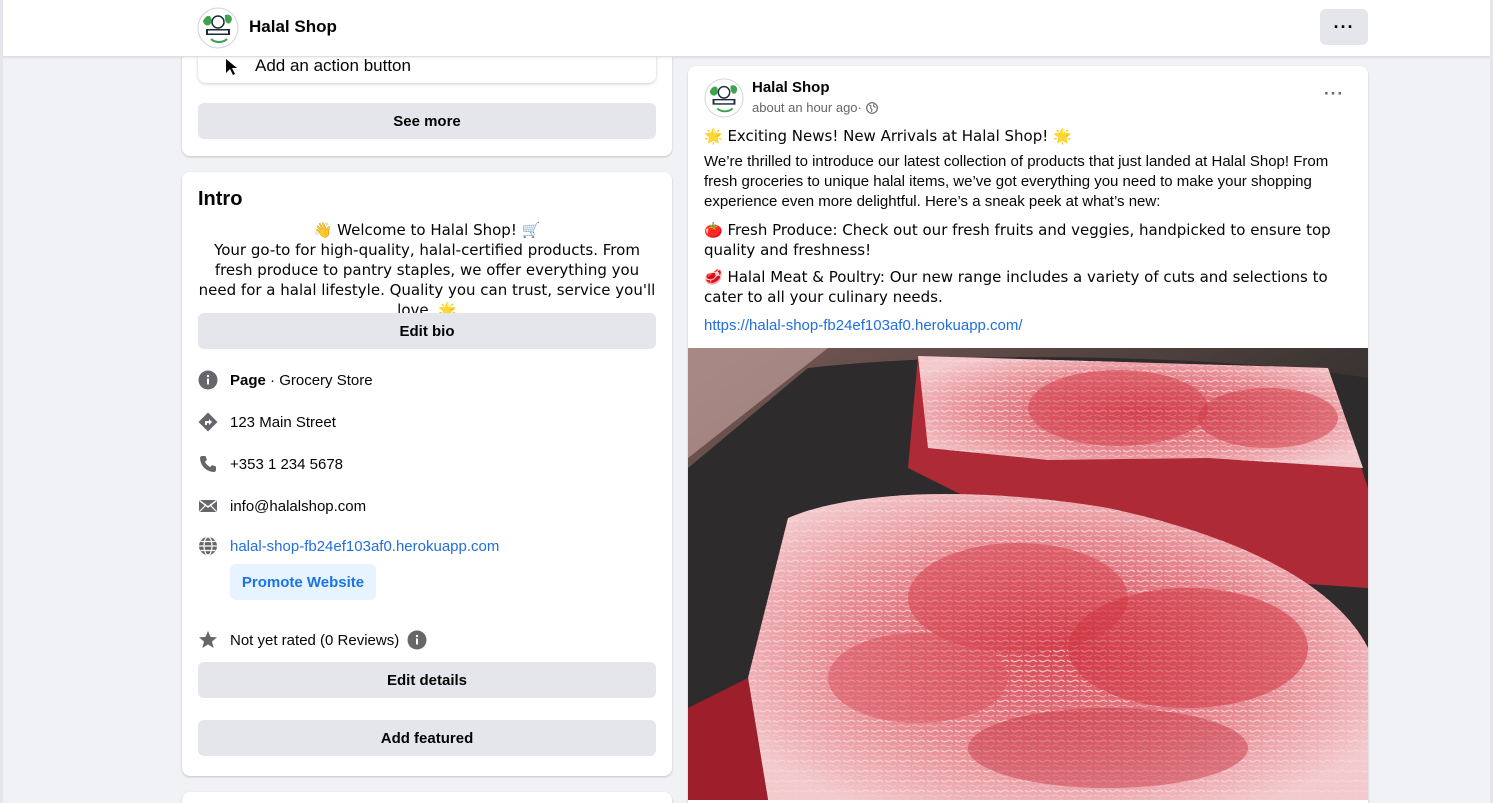 This screenshot has height=803, width=1493. What do you see at coordinates (427, 331) in the screenshot?
I see `edit-bio-button: Edit bio` at bounding box center [427, 331].